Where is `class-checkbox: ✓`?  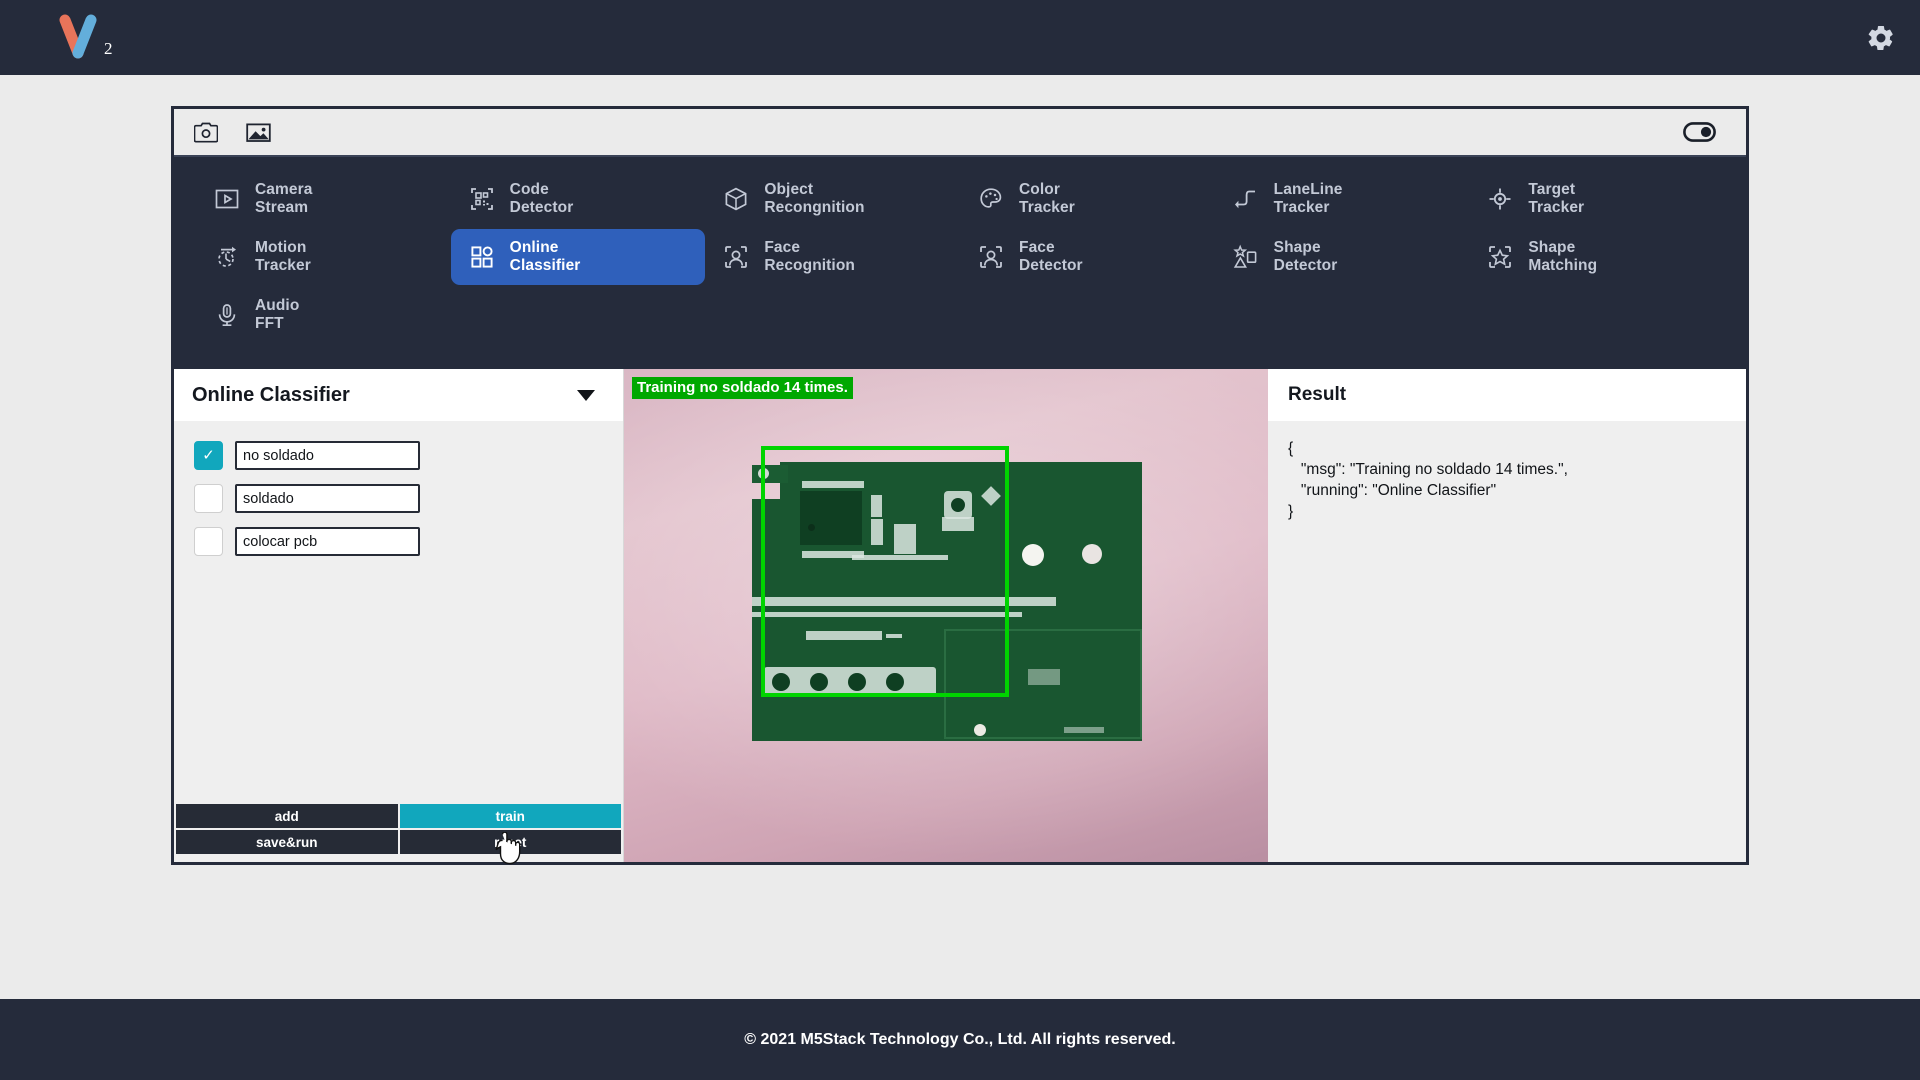 class-checkbox: ✓ is located at coordinates (208, 455).